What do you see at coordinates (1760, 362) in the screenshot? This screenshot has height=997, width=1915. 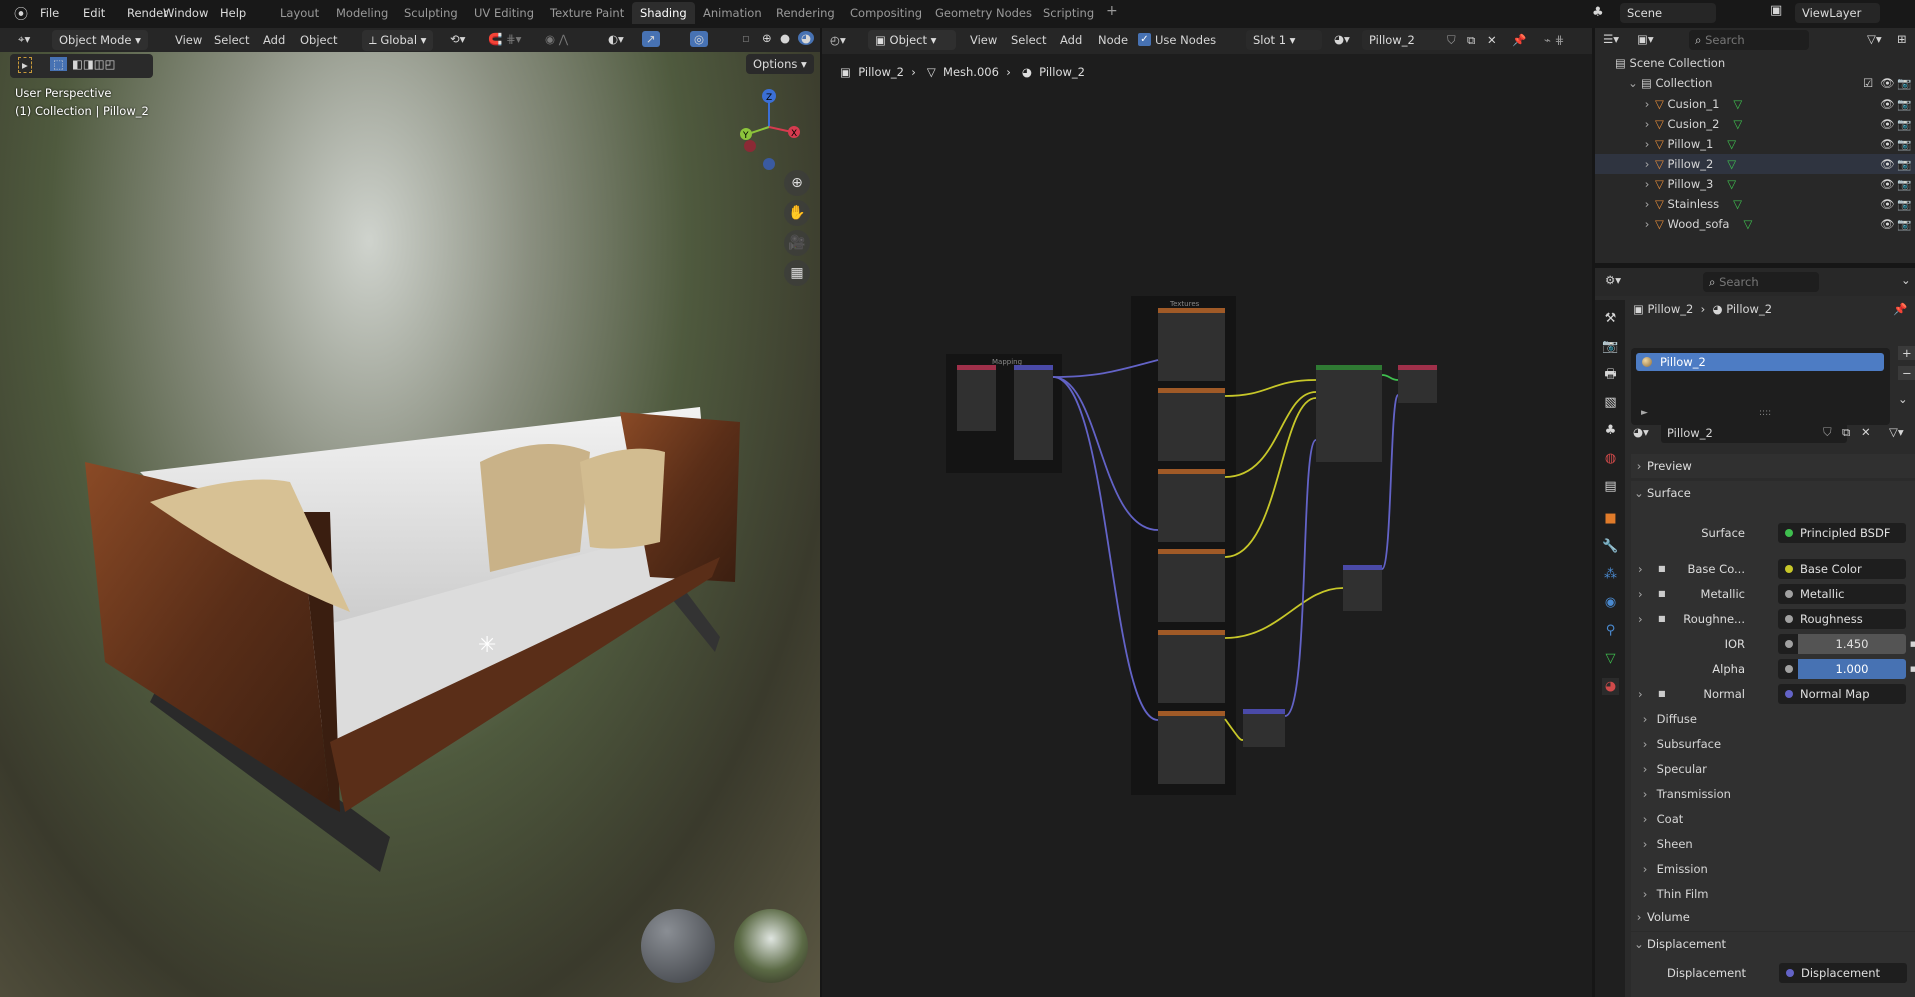 I see `material-slot-item: Pillow_2` at bounding box center [1760, 362].